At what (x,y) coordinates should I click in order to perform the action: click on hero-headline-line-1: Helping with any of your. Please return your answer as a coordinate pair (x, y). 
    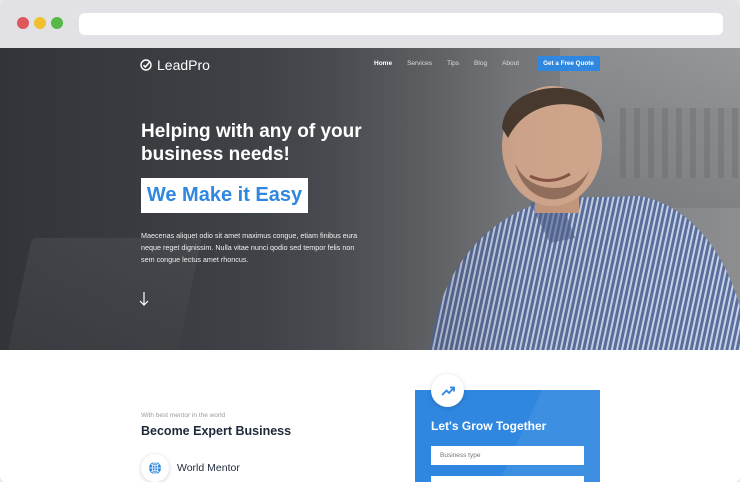
    Looking at the image, I should click on (251, 131).